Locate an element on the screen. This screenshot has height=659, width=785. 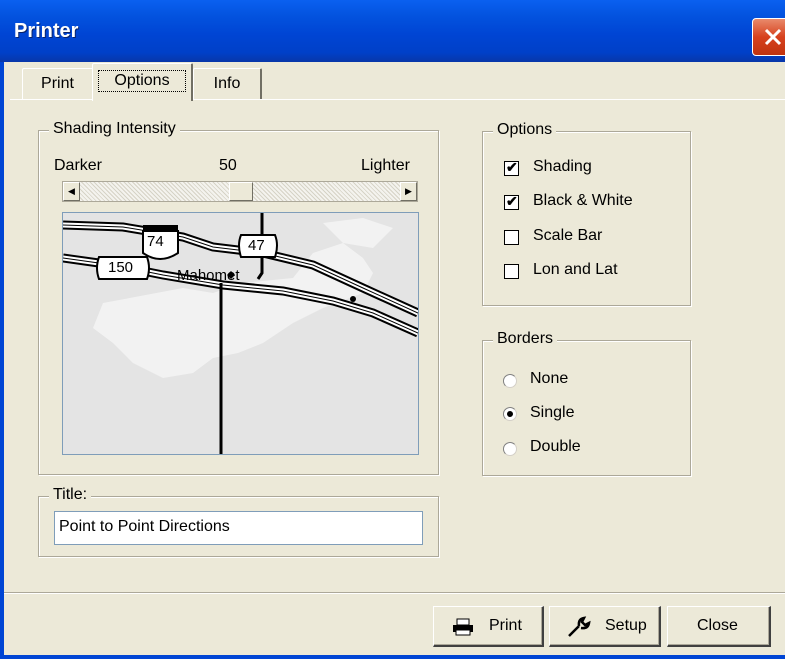
tab-info-label: Info is located at coordinates (227, 83).